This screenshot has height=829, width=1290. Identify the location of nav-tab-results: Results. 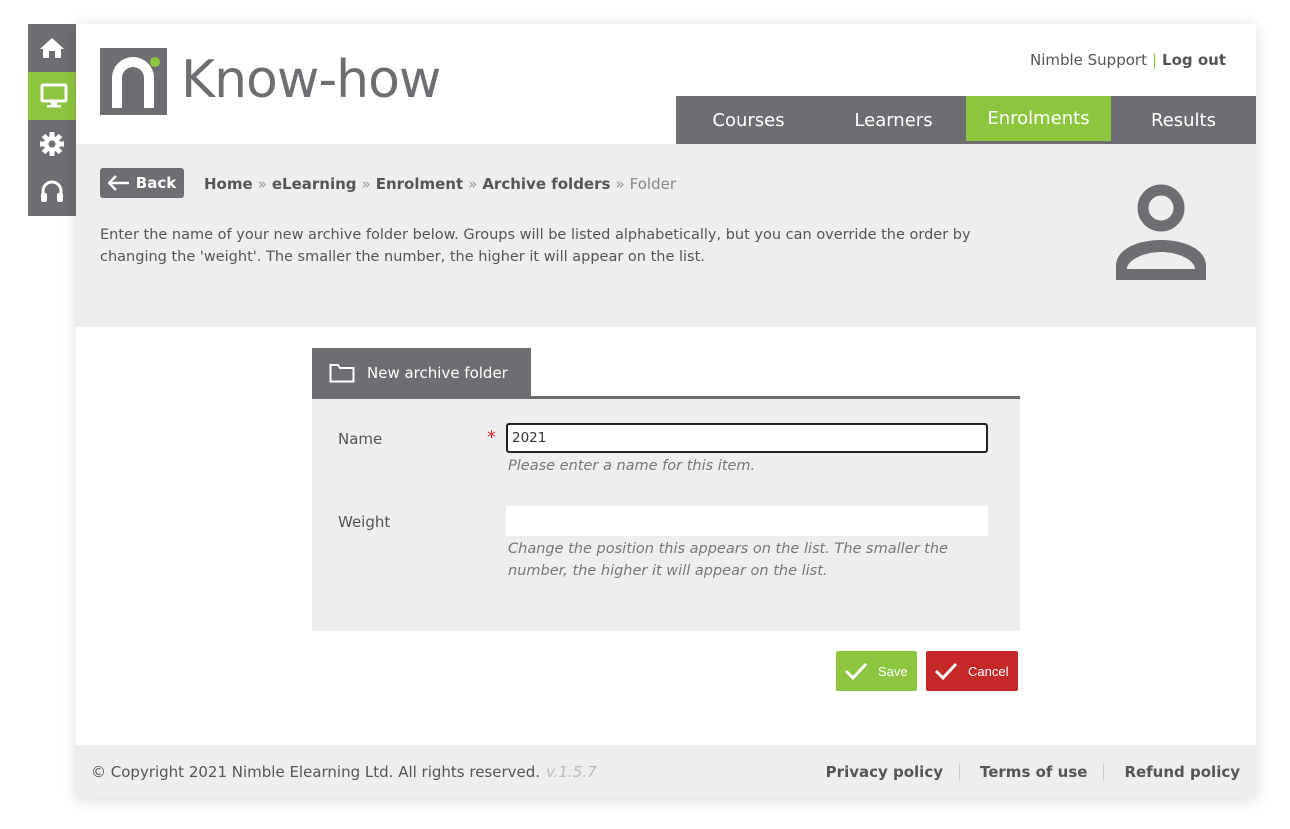
(1183, 120).